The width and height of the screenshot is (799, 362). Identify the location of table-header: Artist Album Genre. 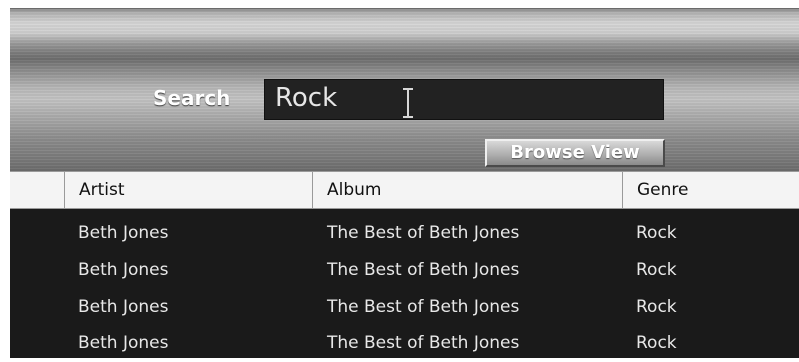
(404, 190).